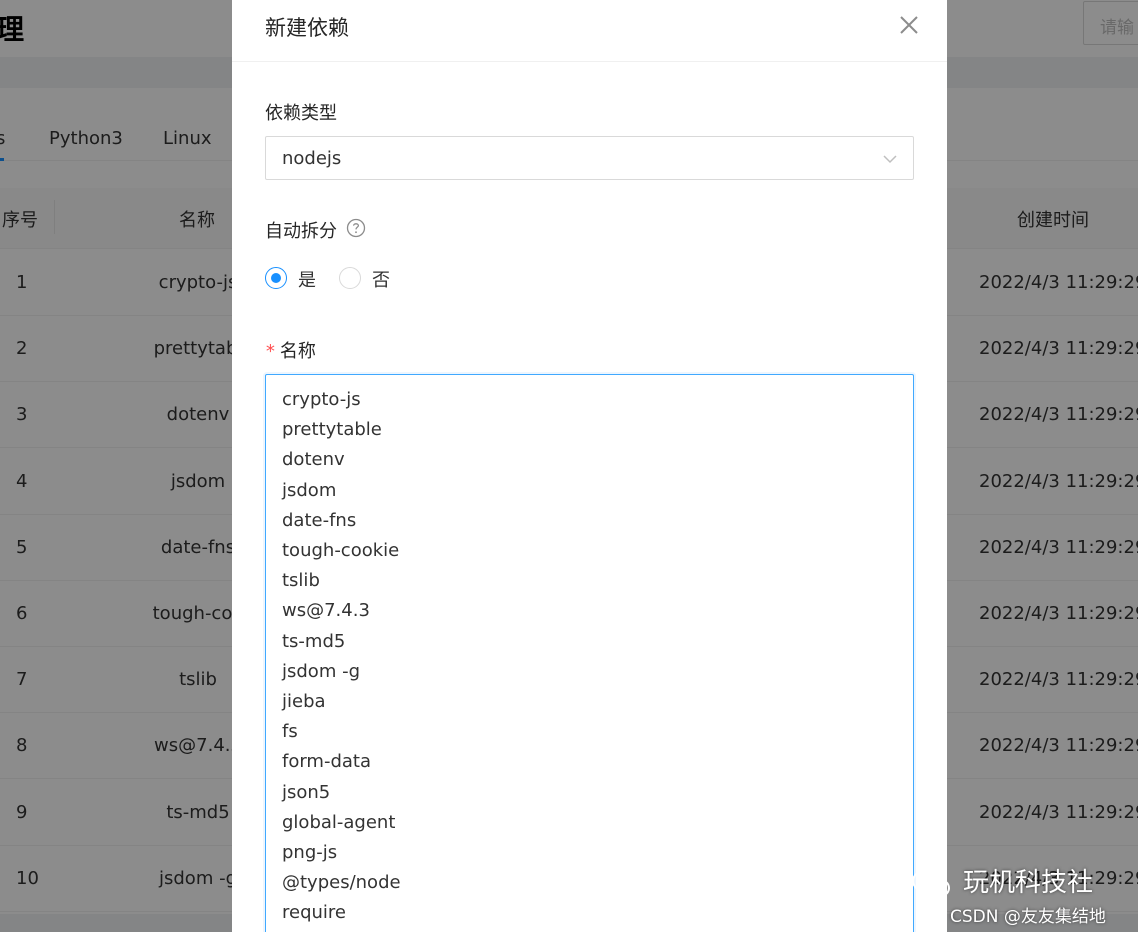 The image size is (1138, 932). What do you see at coordinates (309, 490) in the screenshot?
I see `textarea-line: jsdom` at bounding box center [309, 490].